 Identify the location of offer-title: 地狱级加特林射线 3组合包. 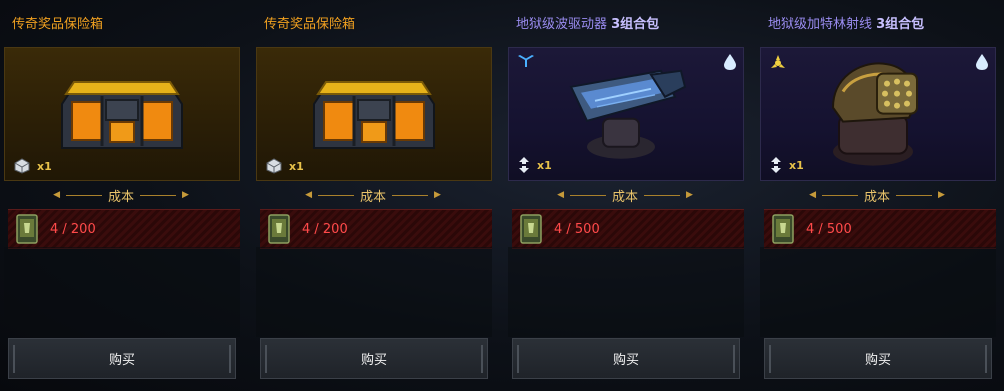
(846, 22).